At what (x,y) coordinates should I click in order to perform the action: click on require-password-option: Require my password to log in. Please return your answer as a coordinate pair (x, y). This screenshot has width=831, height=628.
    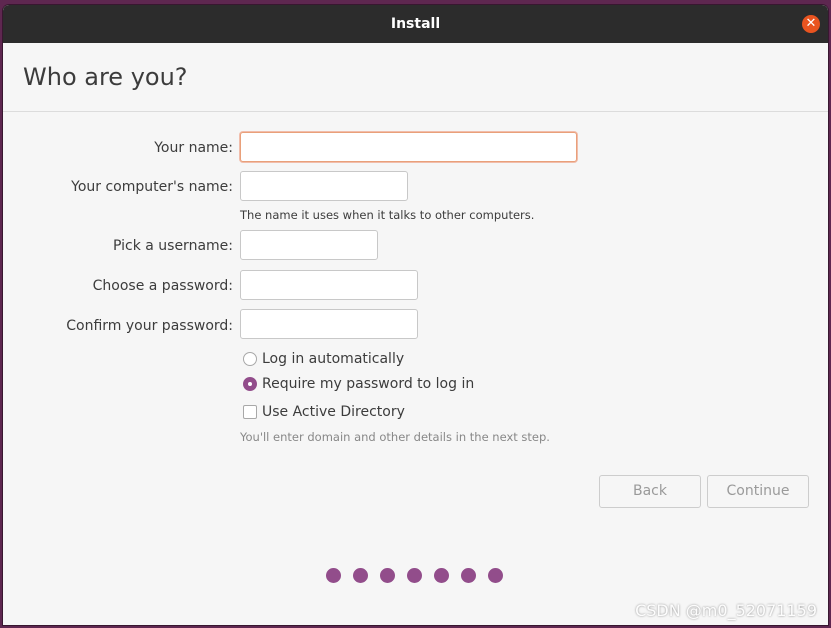
    Looking at the image, I should click on (358, 384).